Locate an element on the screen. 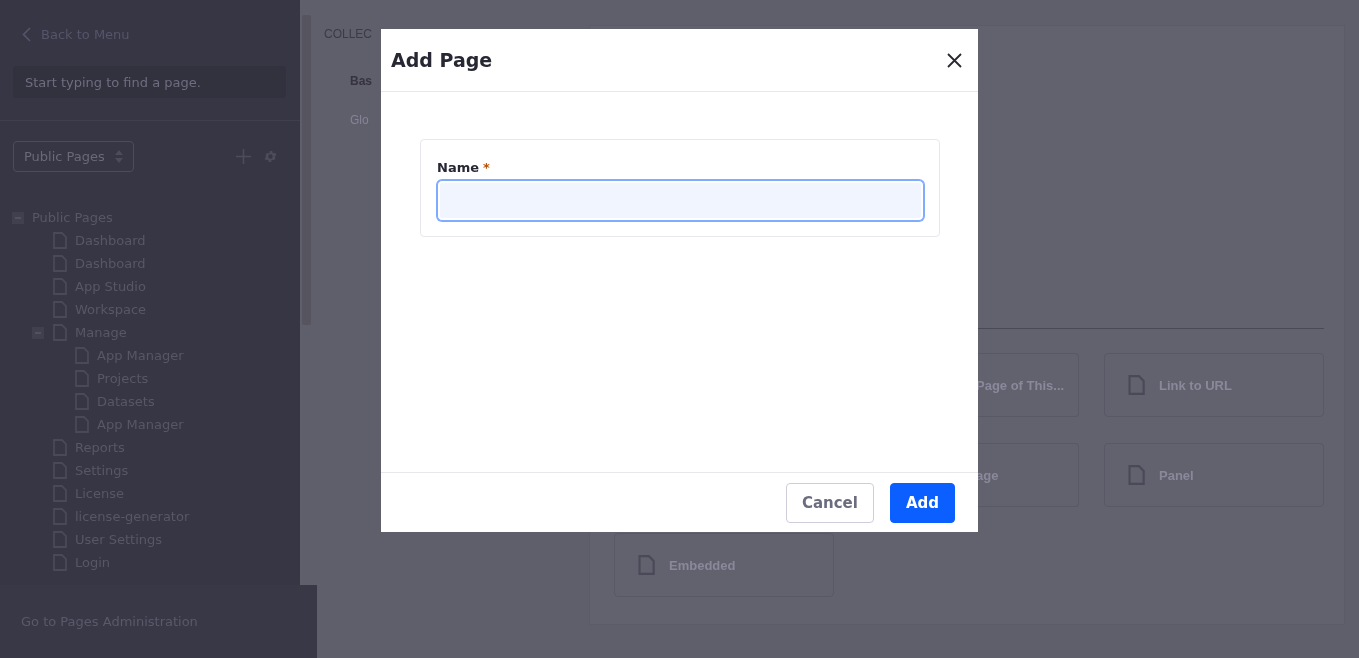 The width and height of the screenshot is (1359, 658). search-field: Start typing to find a page. is located at coordinates (149, 82).